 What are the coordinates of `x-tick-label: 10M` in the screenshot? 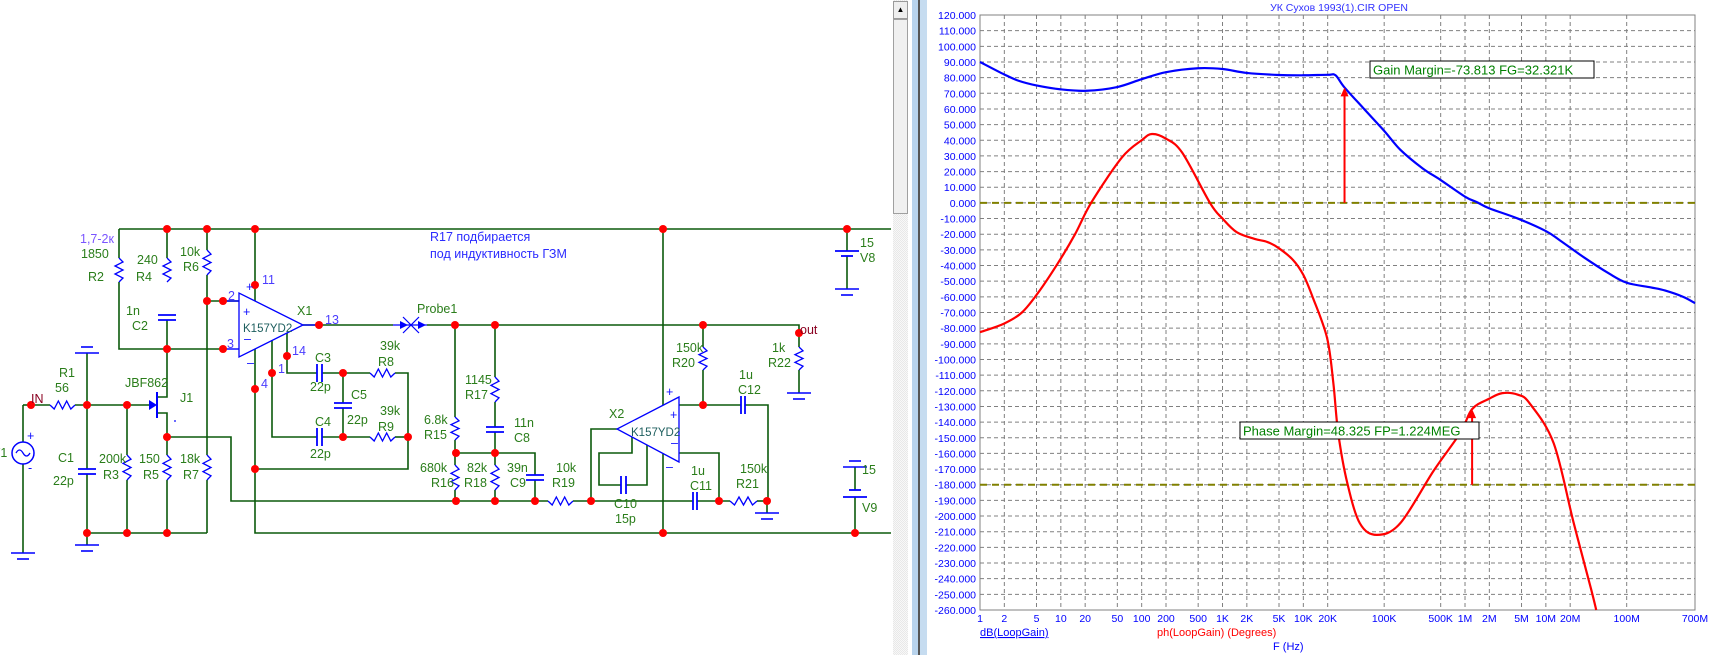 It's located at (1546, 619).